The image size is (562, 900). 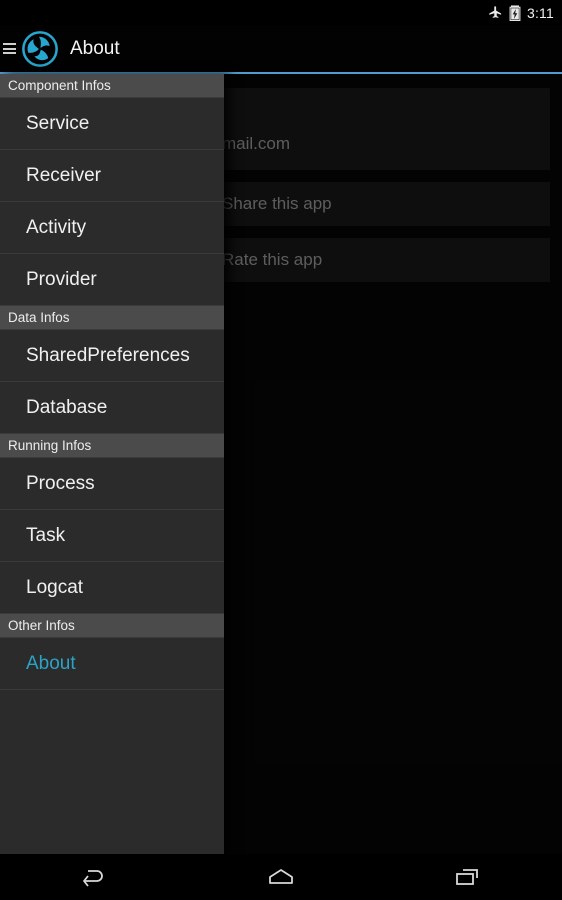 I want to click on drawer-item-task: Task, so click(x=112, y=536).